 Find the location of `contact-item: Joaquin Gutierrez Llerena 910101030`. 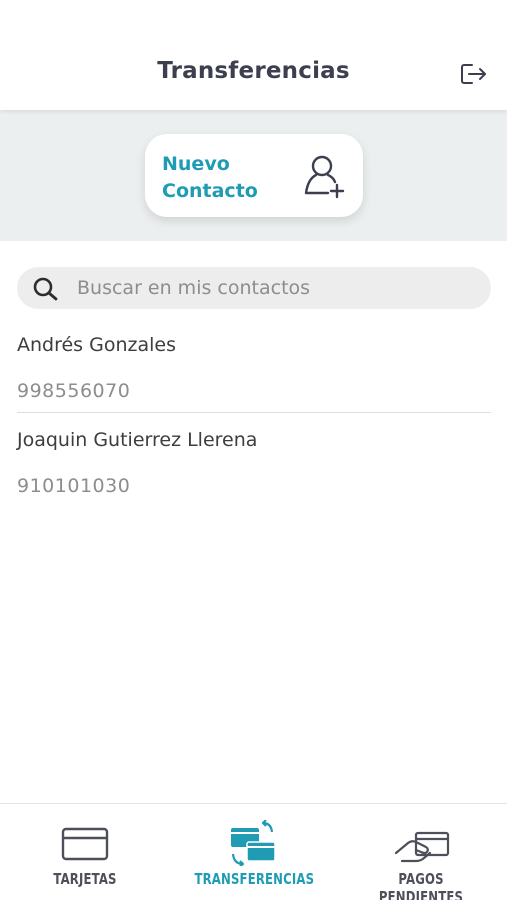

contact-item: Joaquin Gutierrez Llerena 910101030 is located at coordinates (254, 470).